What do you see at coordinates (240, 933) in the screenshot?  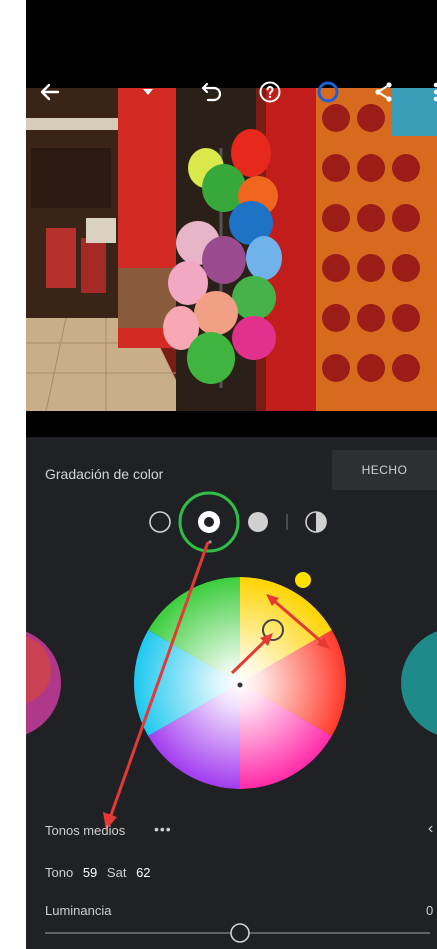 I see `slider-thumb` at bounding box center [240, 933].